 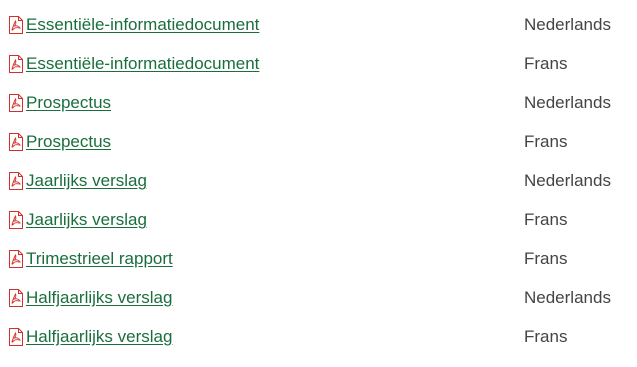 I want to click on document-row: Prospectus Frans, so click(x=318, y=141).